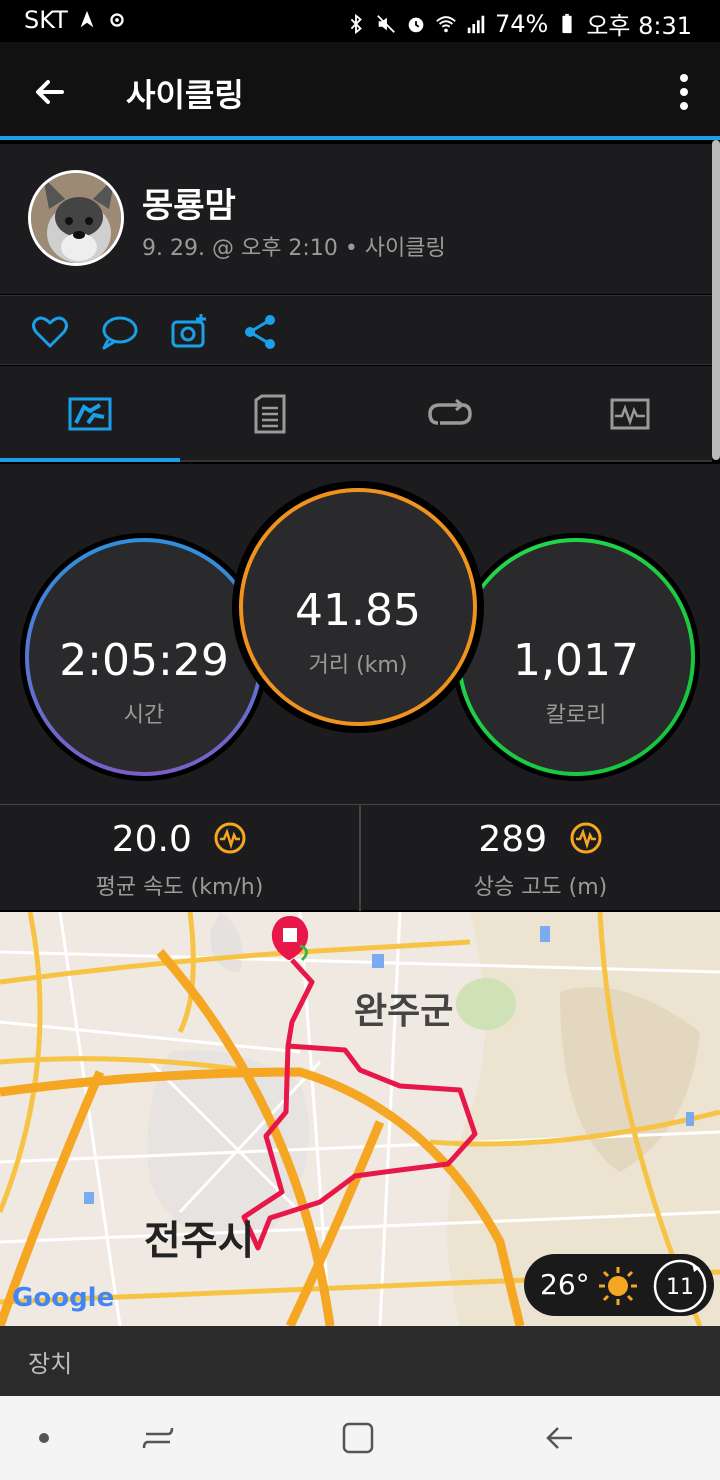 The width and height of the screenshot is (720, 1480). Describe the element at coordinates (158, 1438) in the screenshot. I see `recent-apps-icon` at that location.